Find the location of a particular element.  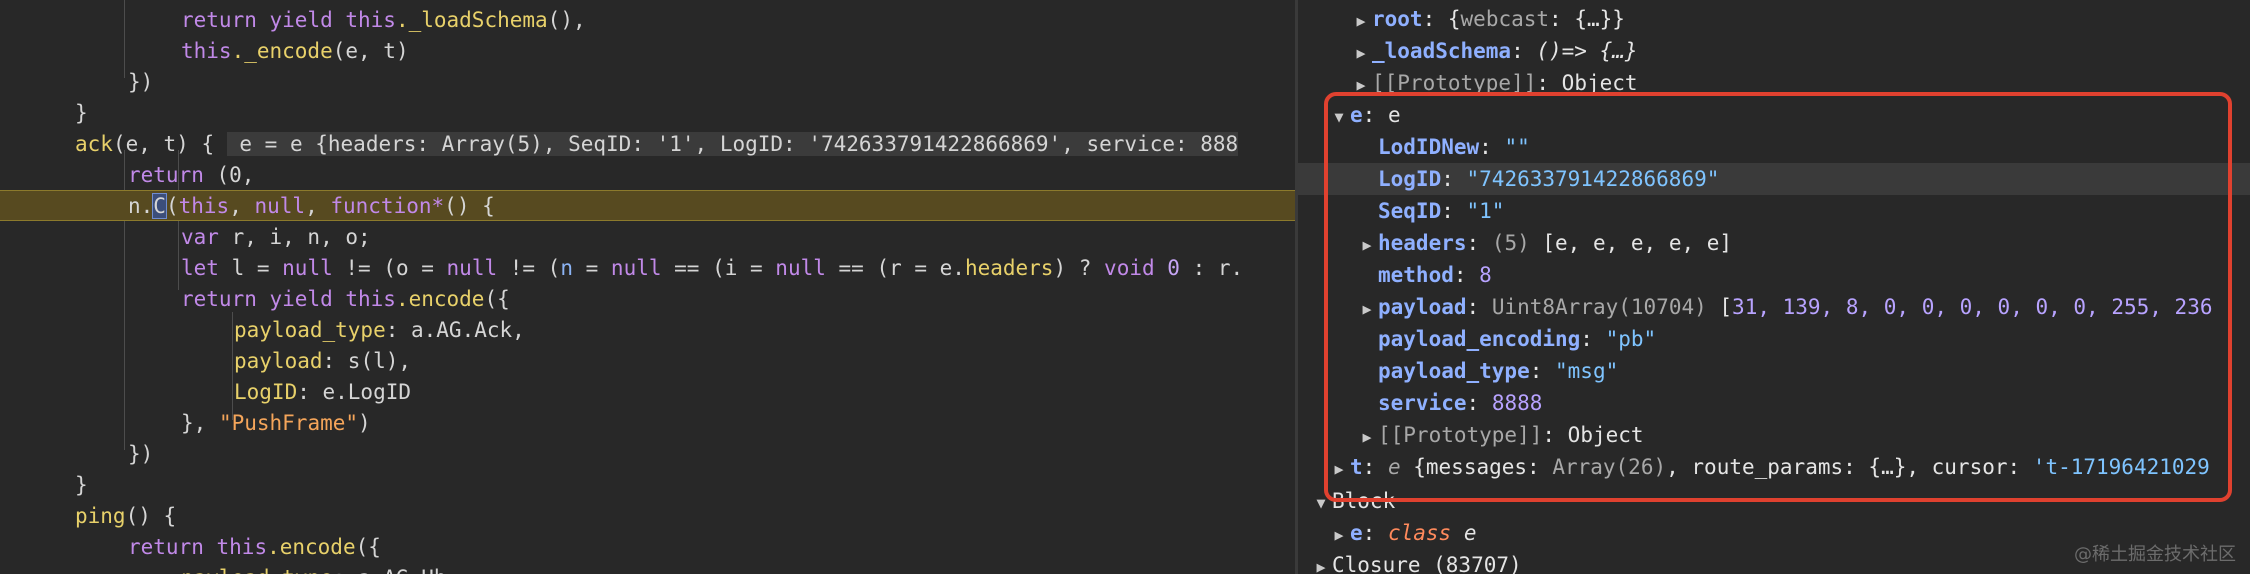

scope-value: e is located at coordinates (1400, 467).